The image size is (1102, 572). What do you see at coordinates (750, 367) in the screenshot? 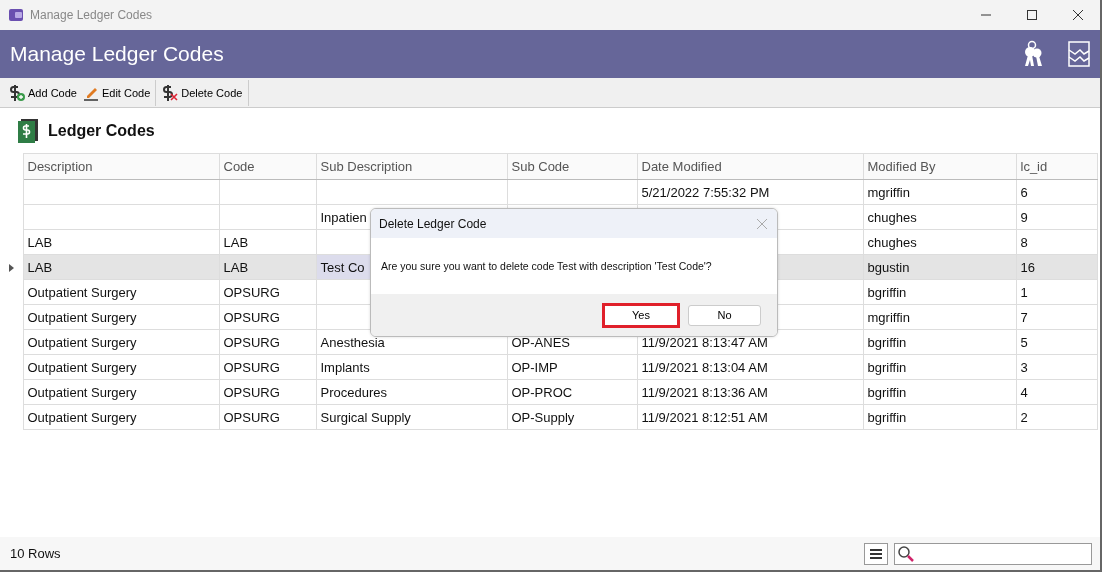
I see `table-cell: 11/9/2021 8:13:04 AM` at bounding box center [750, 367].